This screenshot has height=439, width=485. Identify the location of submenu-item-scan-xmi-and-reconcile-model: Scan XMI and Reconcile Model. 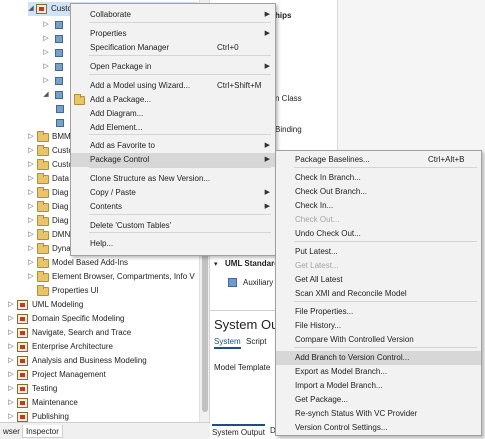
(378, 294).